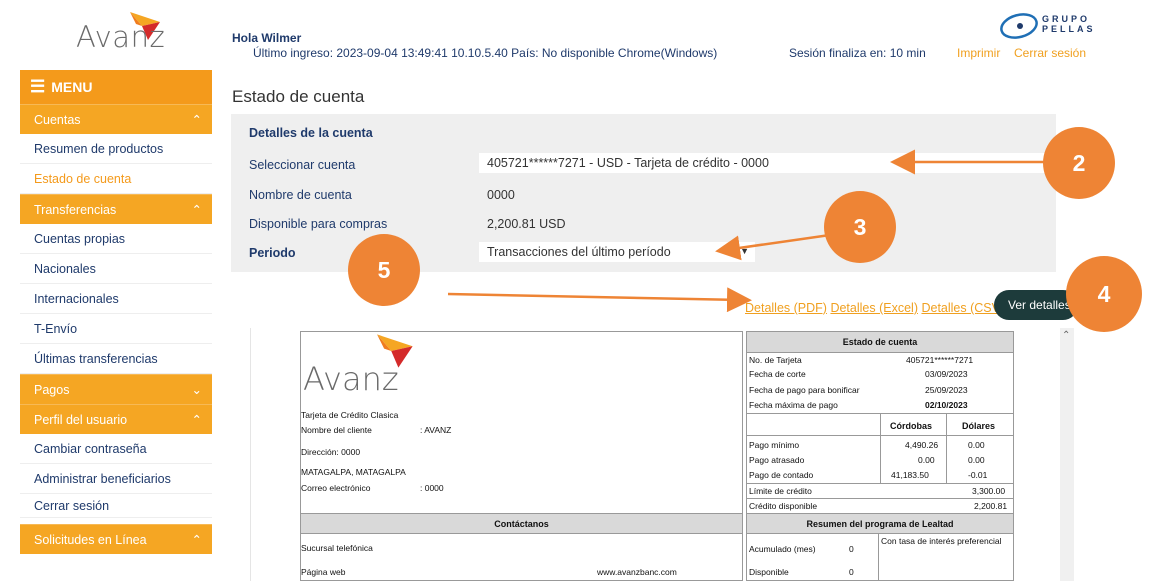 This screenshot has height=581, width=1164. What do you see at coordinates (353, 472) in the screenshot?
I see `city: MATAGALPA, MATAGALPA` at bounding box center [353, 472].